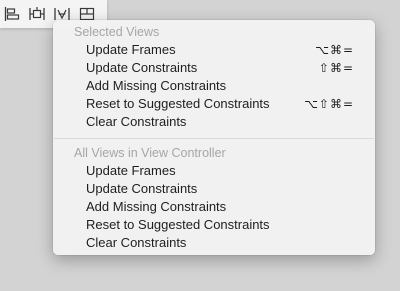 This screenshot has height=291, width=400. I want to click on menu-item-add-missing-constraints-all: Add Missing Constraints, so click(214, 207).